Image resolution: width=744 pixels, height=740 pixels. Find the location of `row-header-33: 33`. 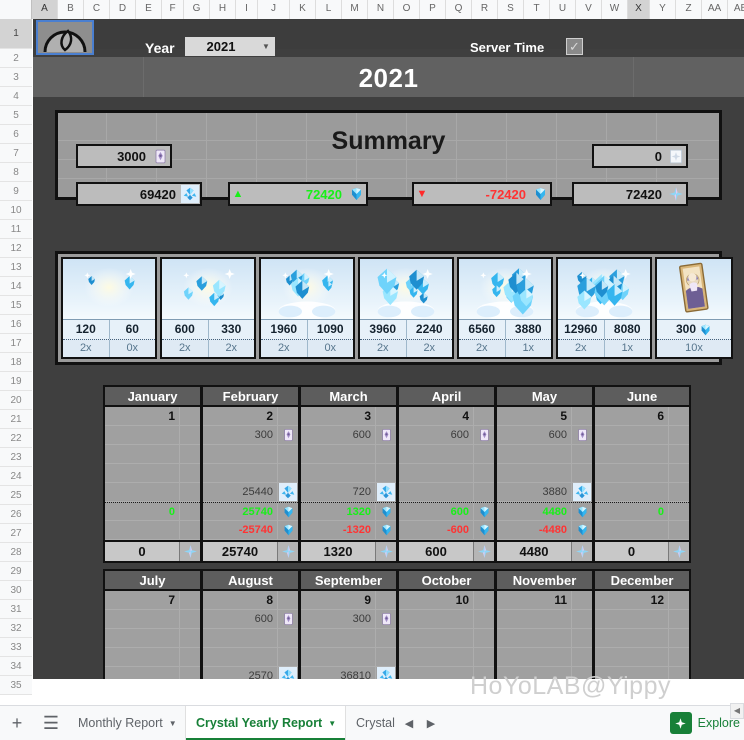

row-header-33: 33 is located at coordinates (16, 647).